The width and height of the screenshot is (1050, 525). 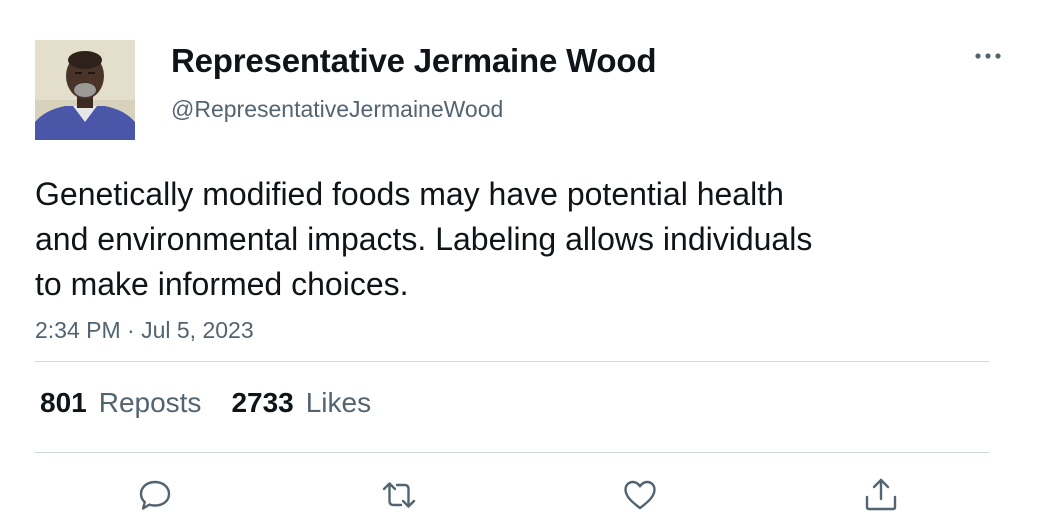 I want to click on reply-icon, so click(x=155, y=495).